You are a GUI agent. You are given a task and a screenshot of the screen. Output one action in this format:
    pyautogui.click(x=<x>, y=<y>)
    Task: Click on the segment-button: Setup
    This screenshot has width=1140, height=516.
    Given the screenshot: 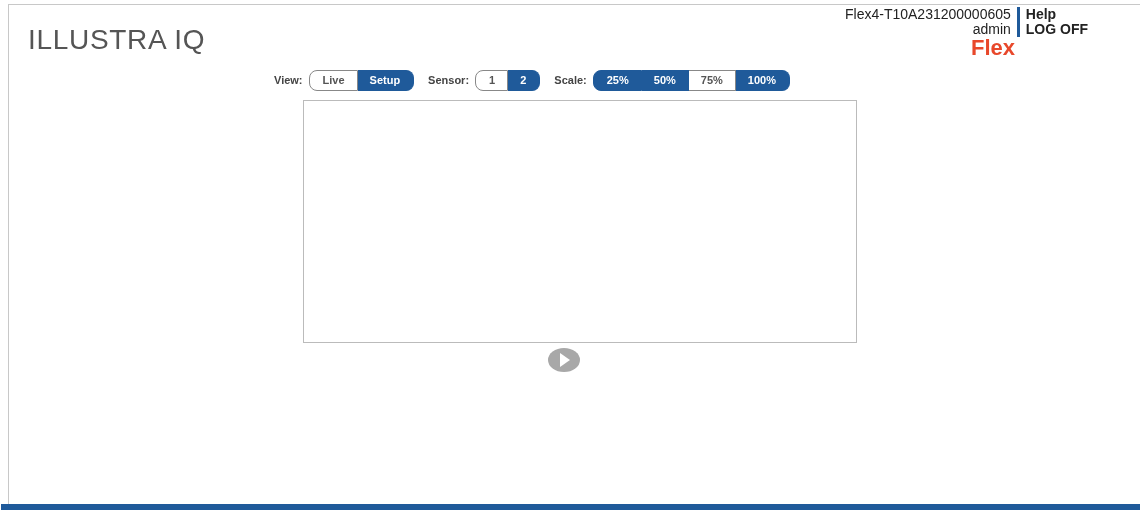 What is the action you would take?
    pyautogui.click(x=386, y=80)
    